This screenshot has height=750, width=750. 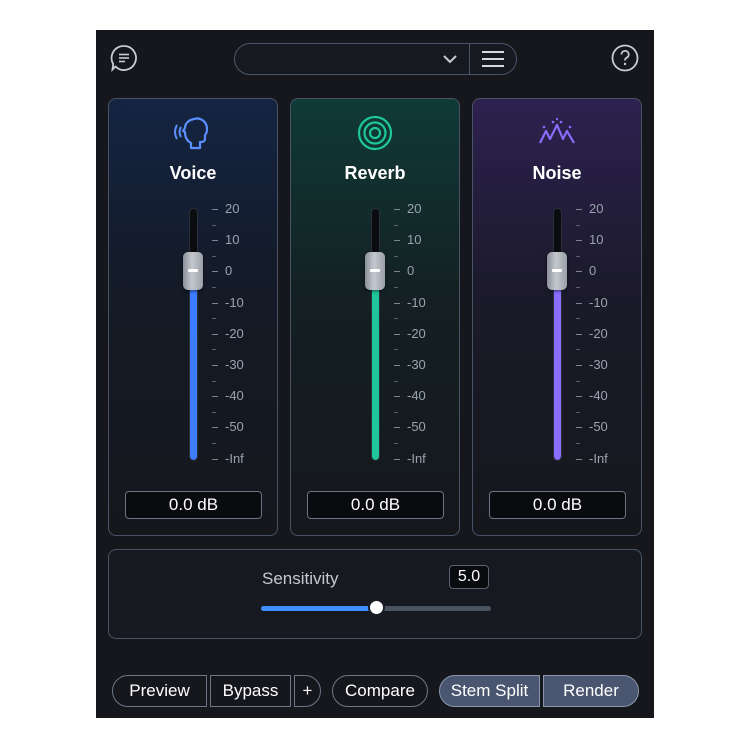 What do you see at coordinates (193, 365) in the screenshot?
I see `voice-fader-fill` at bounding box center [193, 365].